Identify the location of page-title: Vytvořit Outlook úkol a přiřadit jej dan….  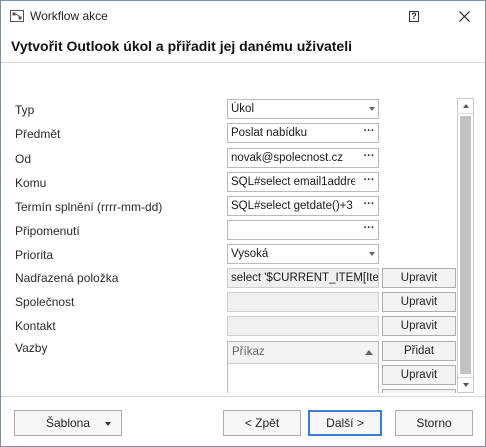
(181, 46).